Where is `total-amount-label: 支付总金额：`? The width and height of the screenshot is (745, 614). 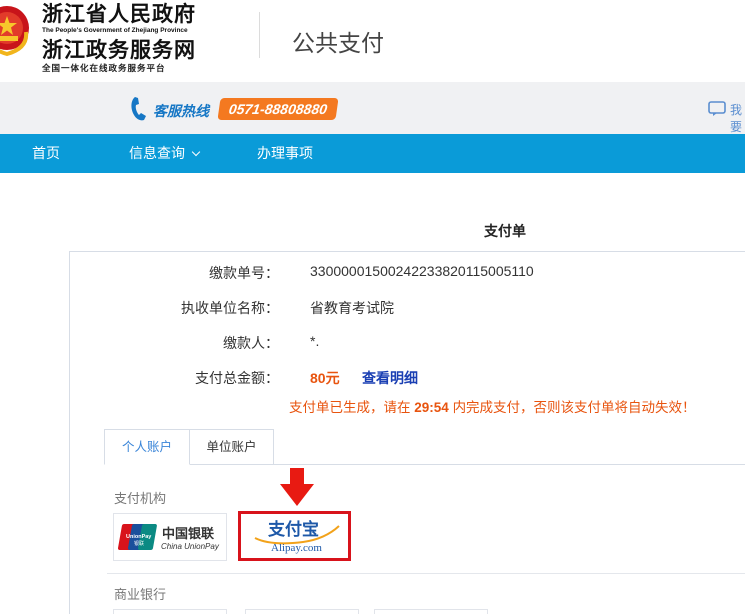
total-amount-label: 支付总金额： is located at coordinates (237, 378).